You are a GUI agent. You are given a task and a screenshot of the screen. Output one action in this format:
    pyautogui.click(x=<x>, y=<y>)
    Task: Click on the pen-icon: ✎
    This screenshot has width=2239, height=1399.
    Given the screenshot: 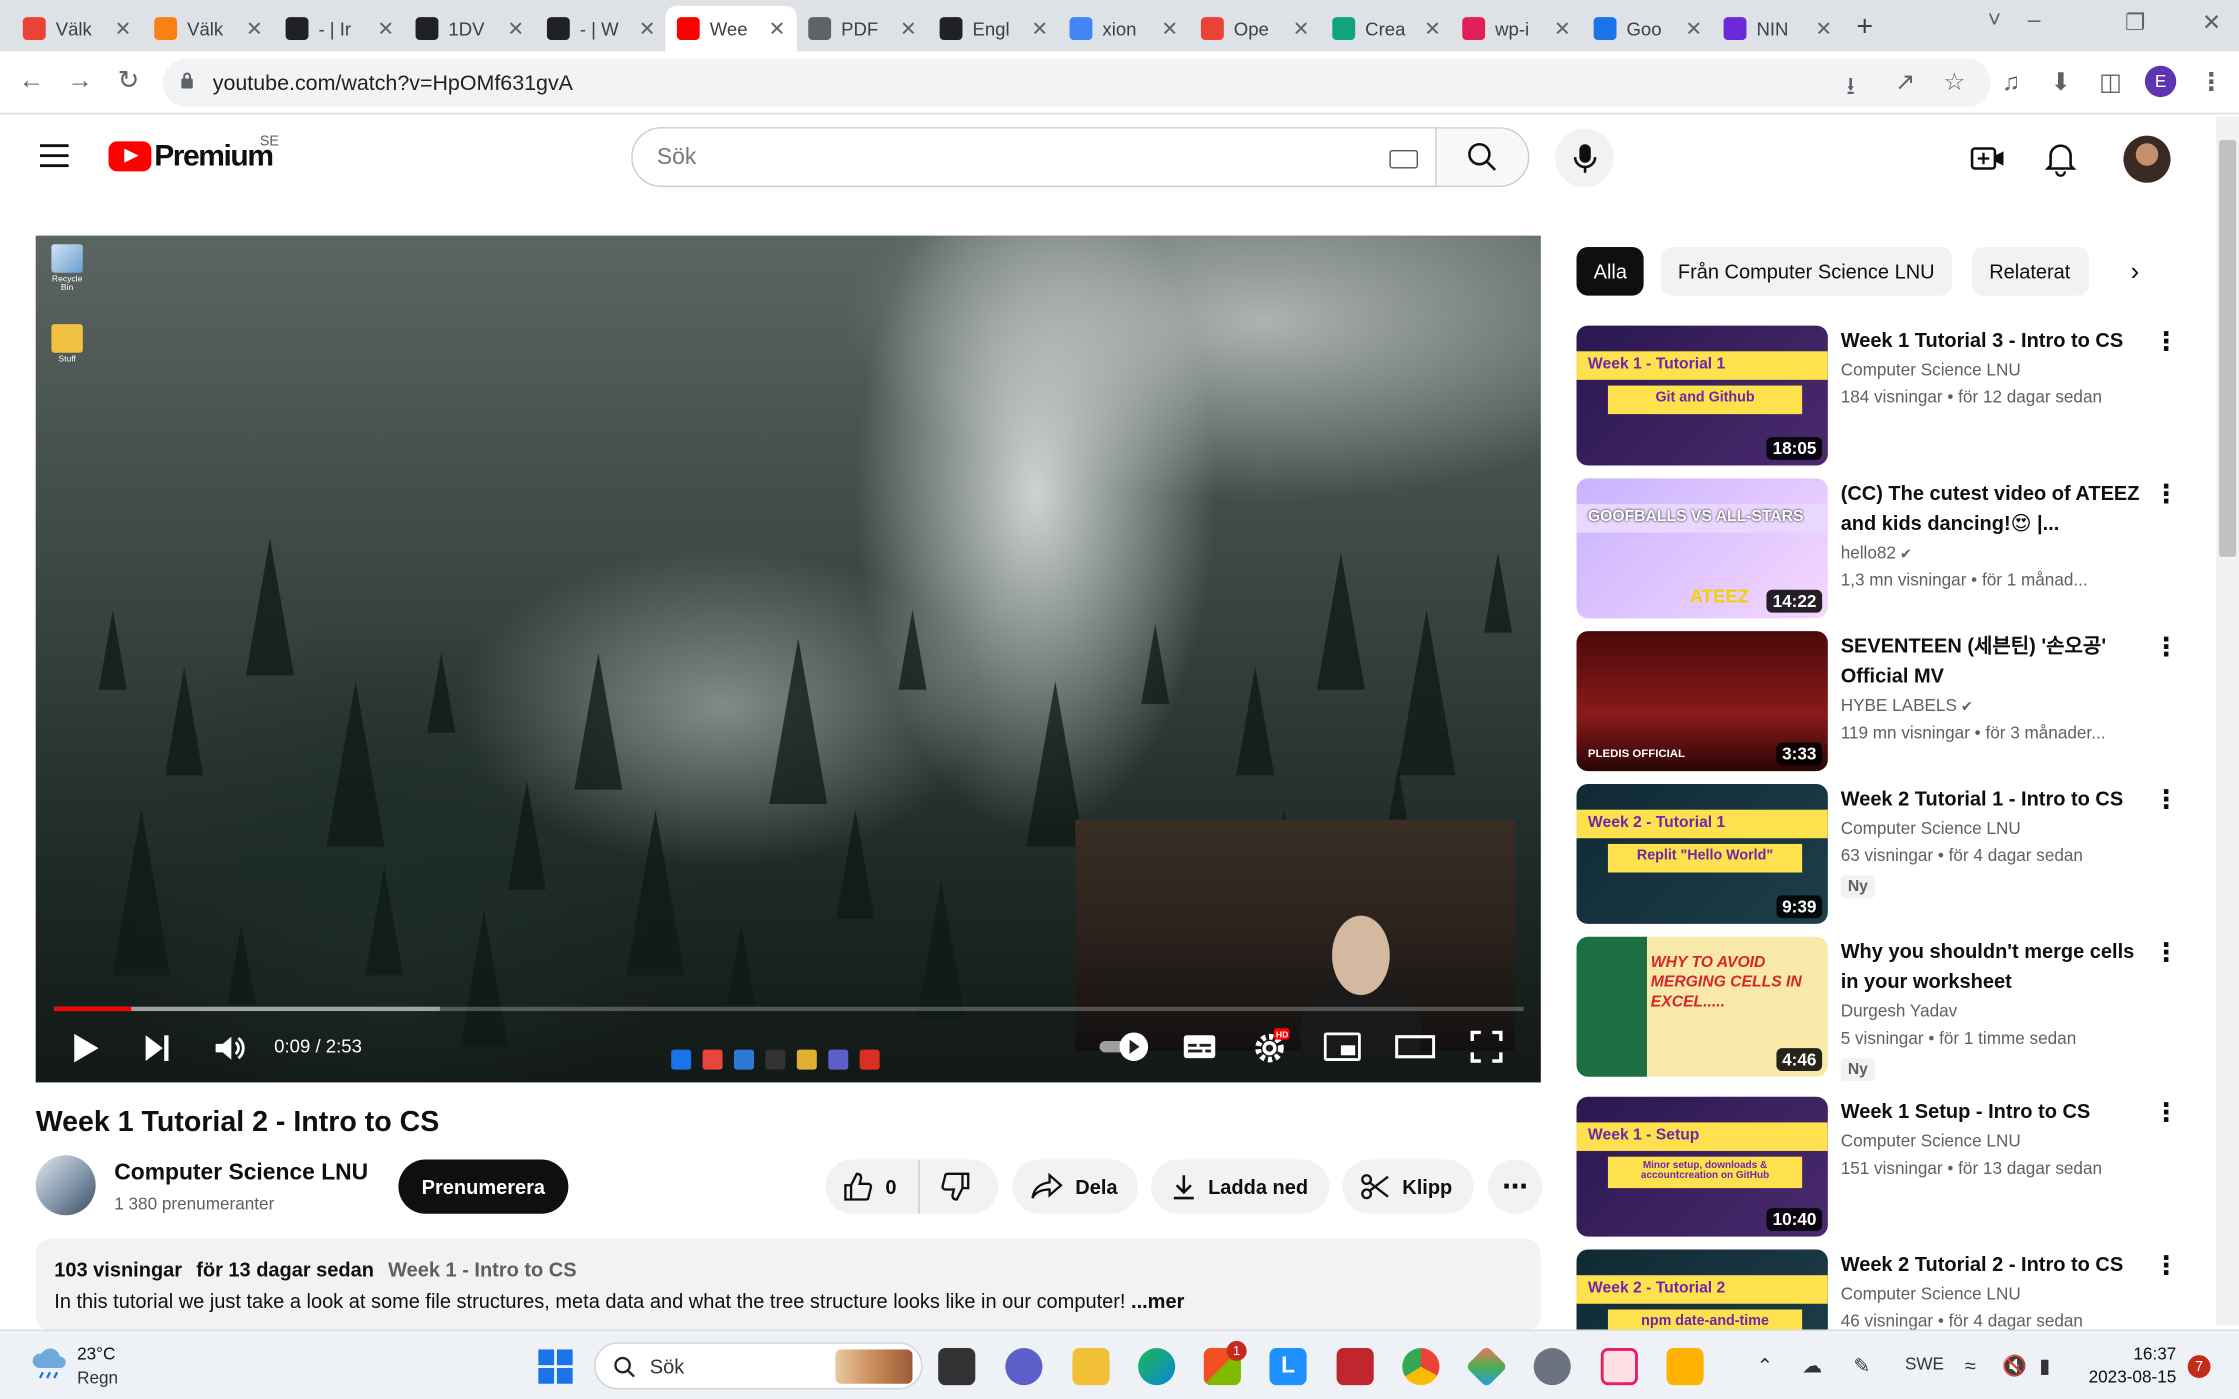 What is the action you would take?
    pyautogui.click(x=1862, y=1366)
    